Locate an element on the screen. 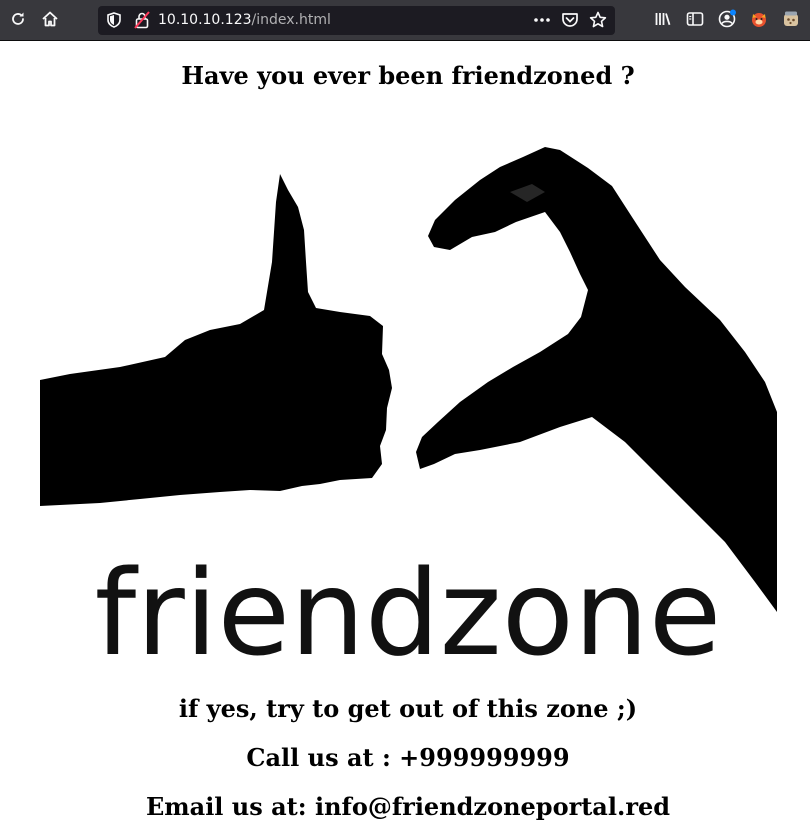  library-icon is located at coordinates (663, 19).